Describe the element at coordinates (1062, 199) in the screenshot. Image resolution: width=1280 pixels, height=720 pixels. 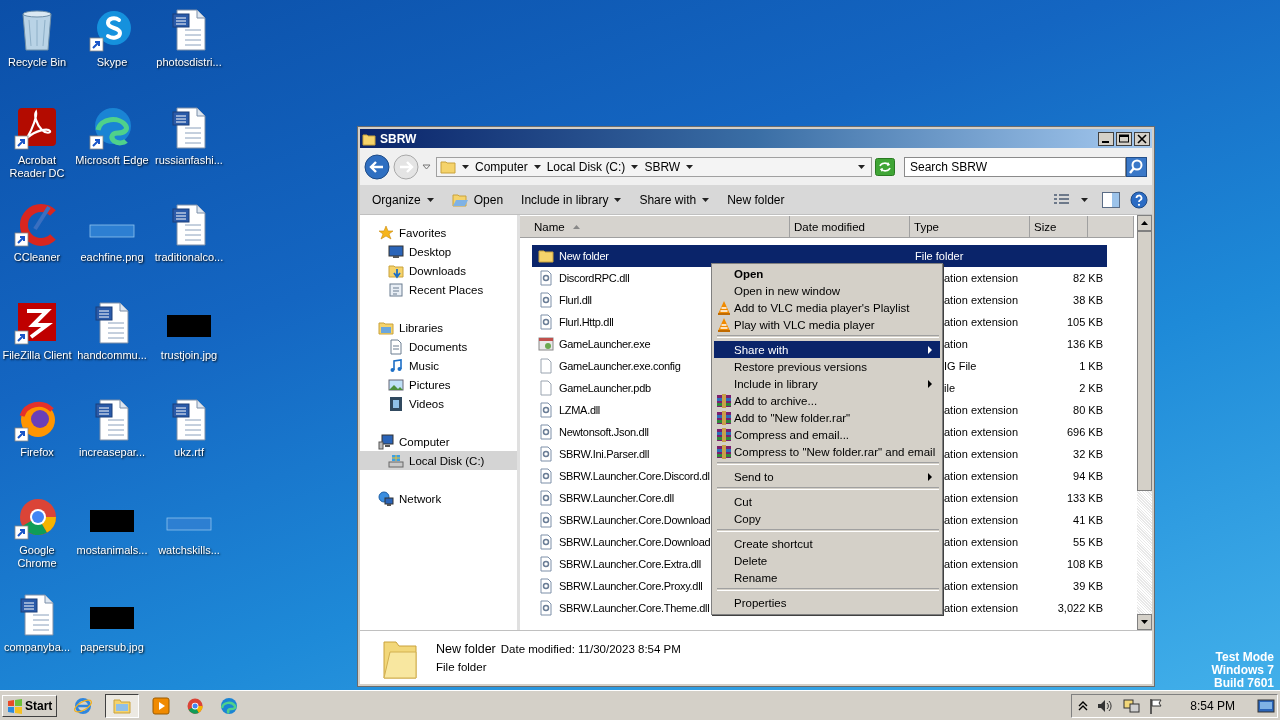
I see `view-options-icon` at that location.